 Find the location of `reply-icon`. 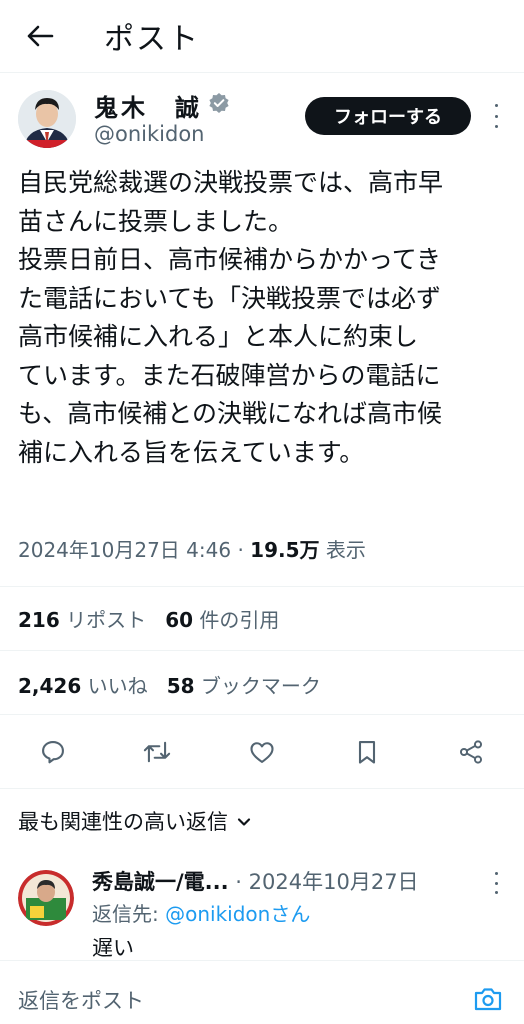

reply-icon is located at coordinates (53, 752).